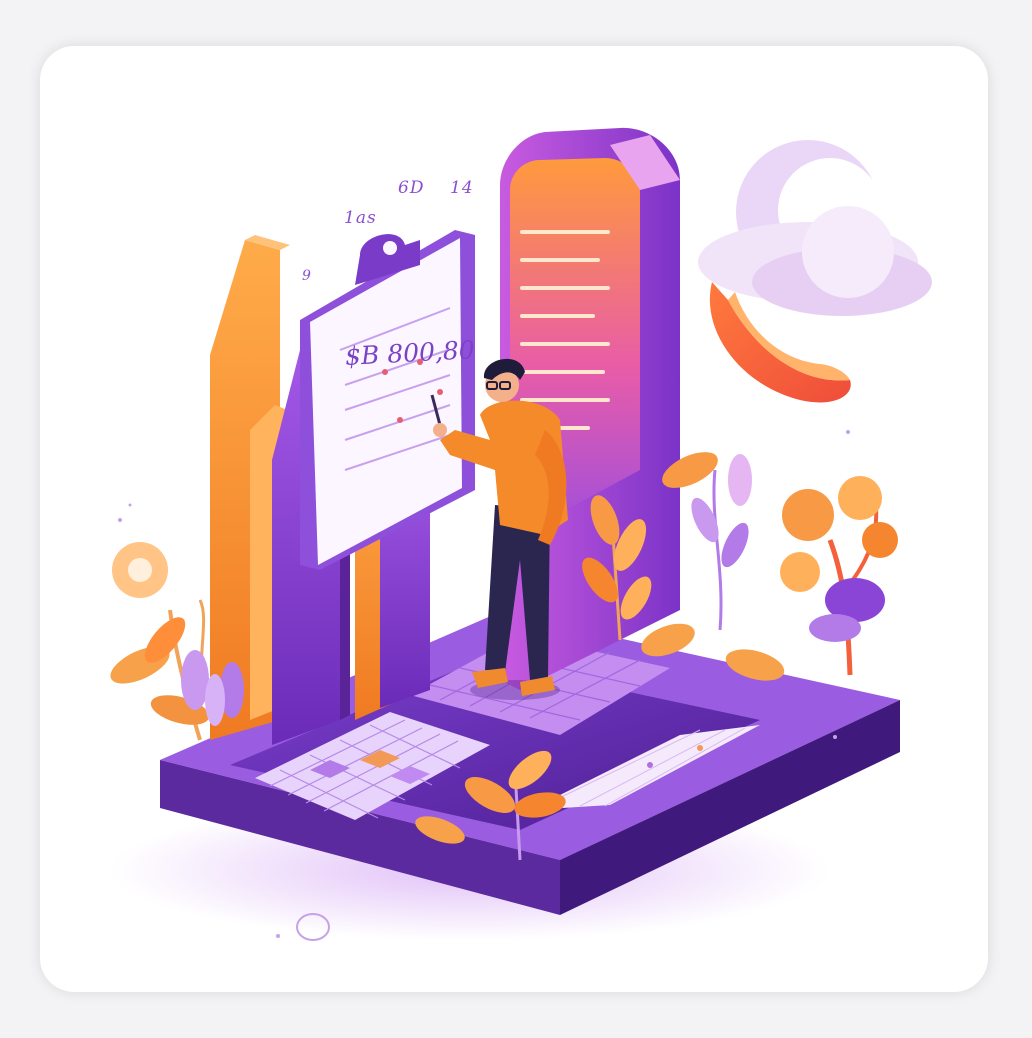 This screenshot has height=1038, width=1032. Describe the element at coordinates (815, 228) in the screenshot. I see `cloud-icon` at that location.